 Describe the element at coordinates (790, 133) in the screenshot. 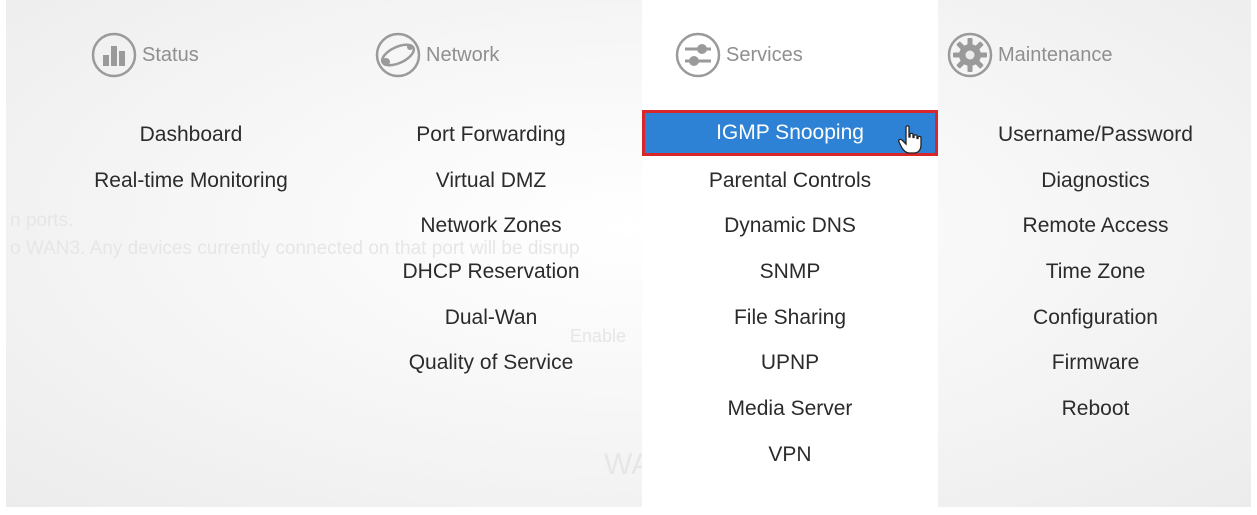

I see `menu-item-igmp-snooping: IGMP Snooping` at that location.